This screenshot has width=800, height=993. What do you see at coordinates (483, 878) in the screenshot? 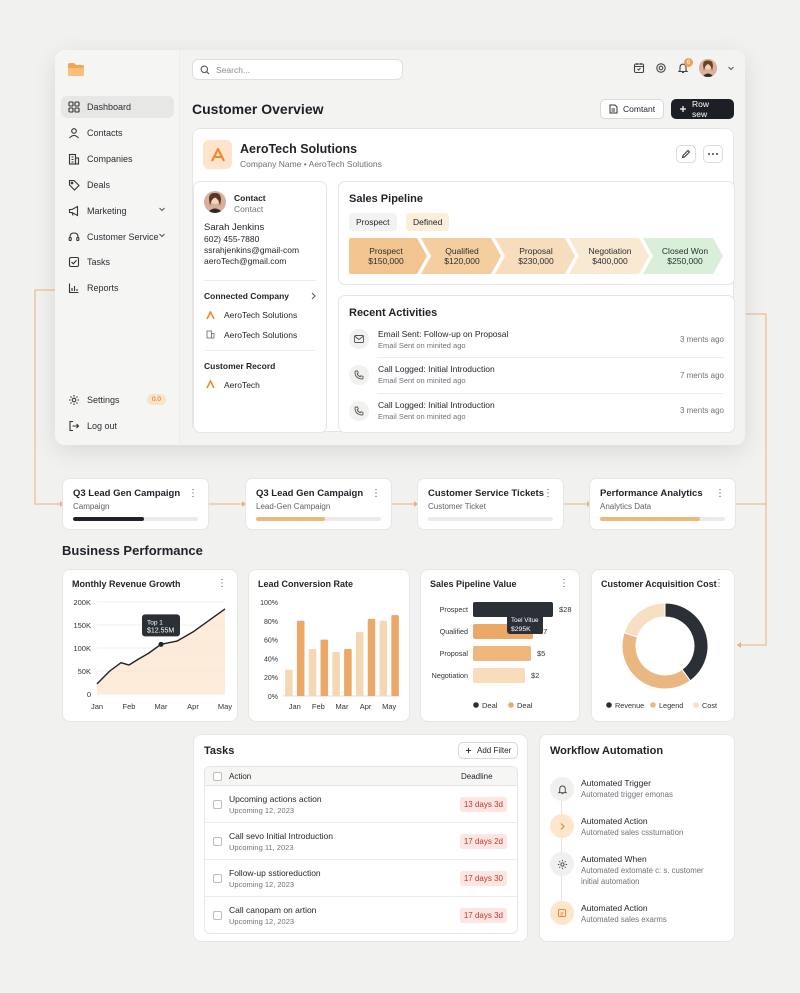
I see `deadline-badge: 17 days 30` at bounding box center [483, 878].